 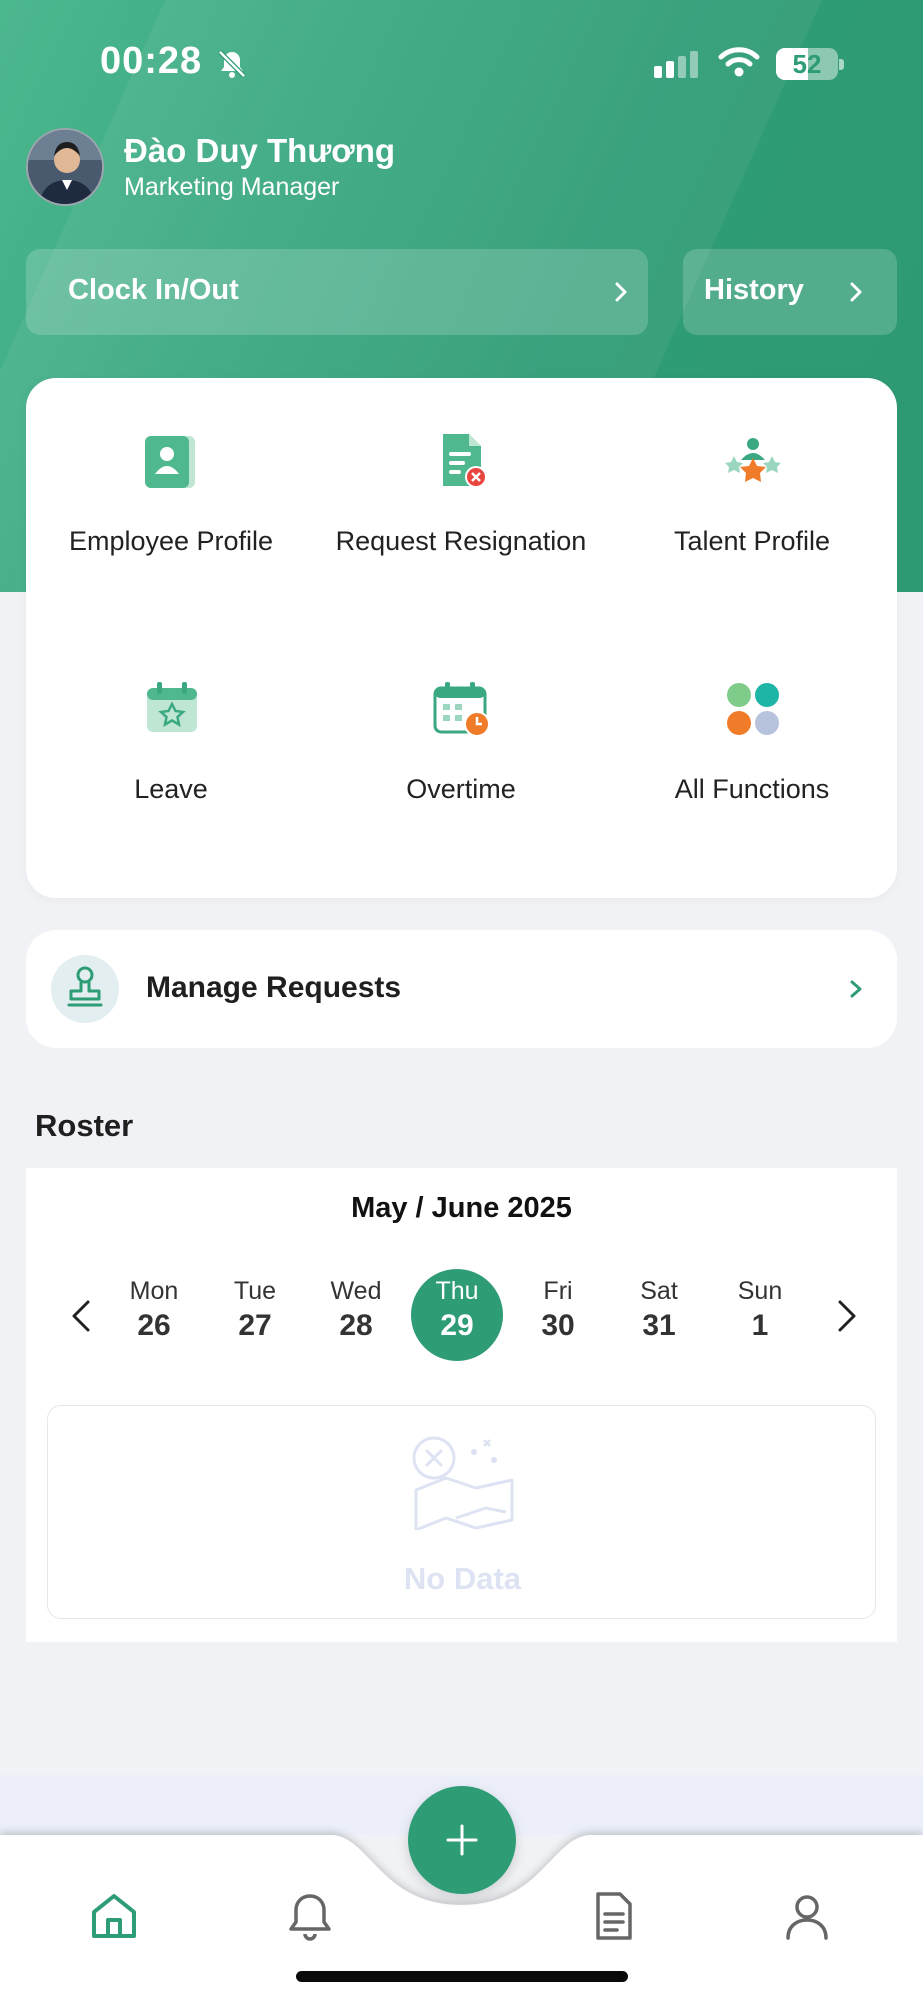 What do you see at coordinates (151, 61) in the screenshot?
I see `status-time: 00:28` at bounding box center [151, 61].